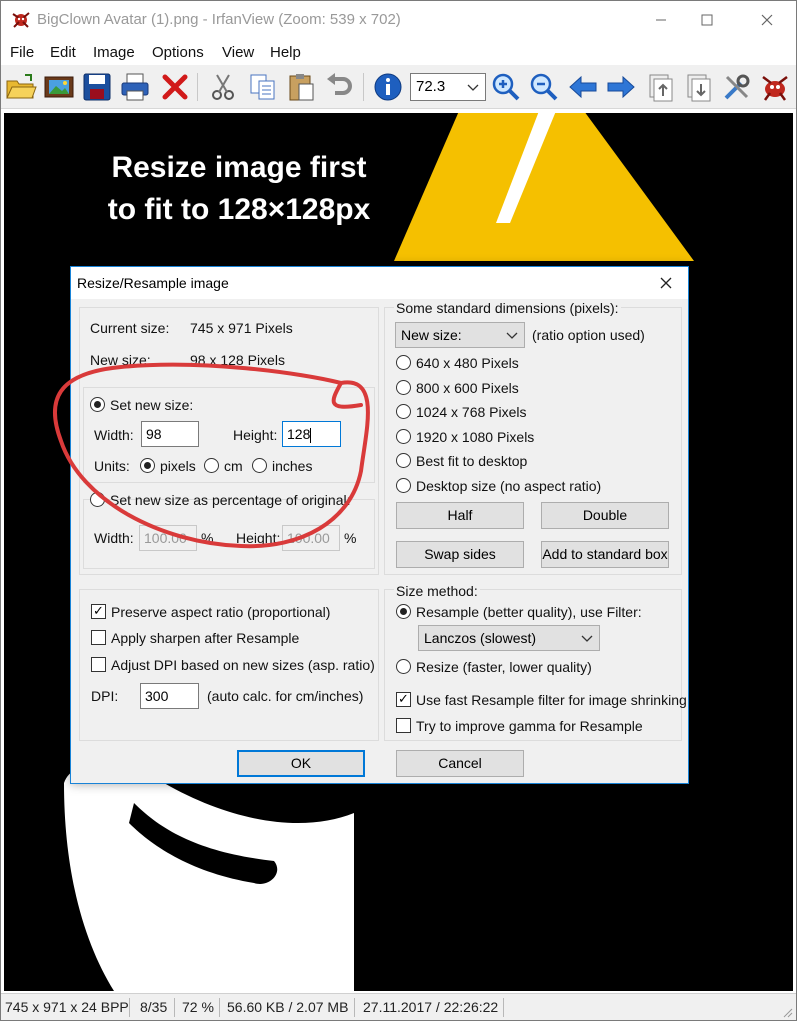 This screenshot has width=797, height=1022. What do you see at coordinates (448, 87) in the screenshot?
I see `zoom-combobox: 72.3` at bounding box center [448, 87].